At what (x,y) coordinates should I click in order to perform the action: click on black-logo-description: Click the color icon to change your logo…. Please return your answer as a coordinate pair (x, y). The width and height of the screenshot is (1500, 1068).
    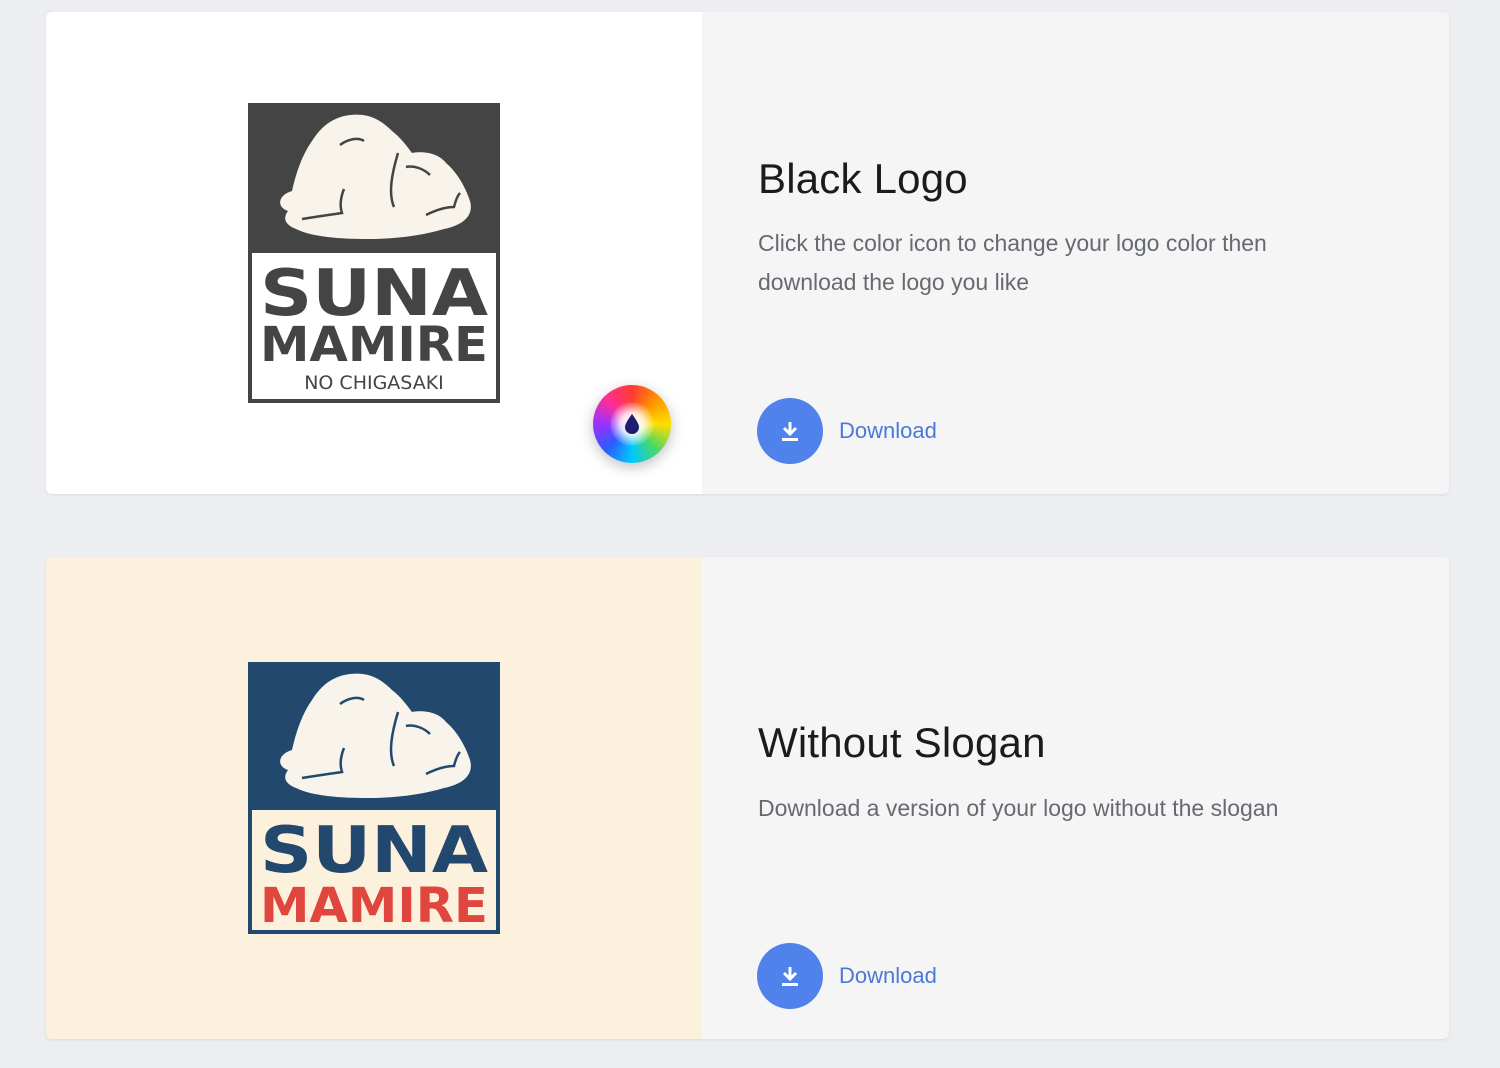
    Looking at the image, I should click on (1012, 262).